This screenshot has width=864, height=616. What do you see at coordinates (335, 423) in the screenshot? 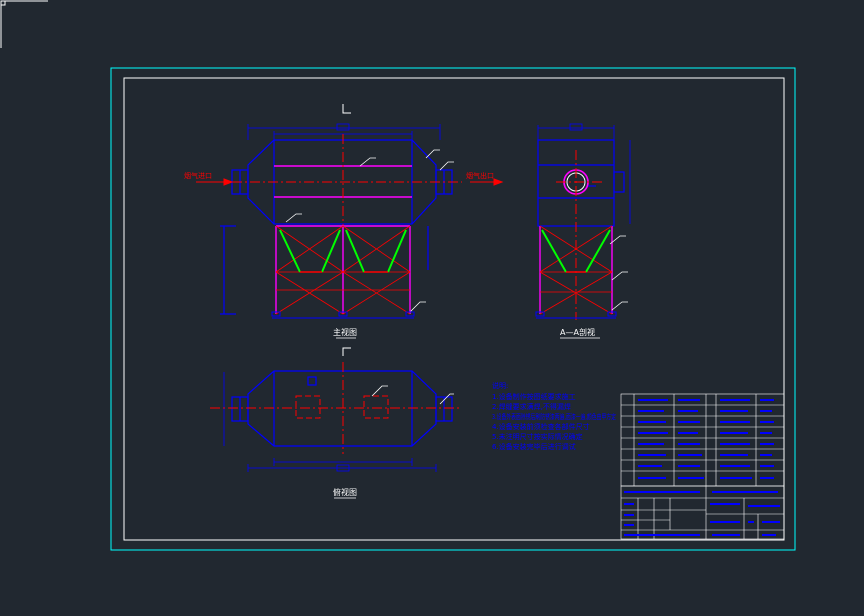
I see `top-view: 俯视图` at bounding box center [335, 423].